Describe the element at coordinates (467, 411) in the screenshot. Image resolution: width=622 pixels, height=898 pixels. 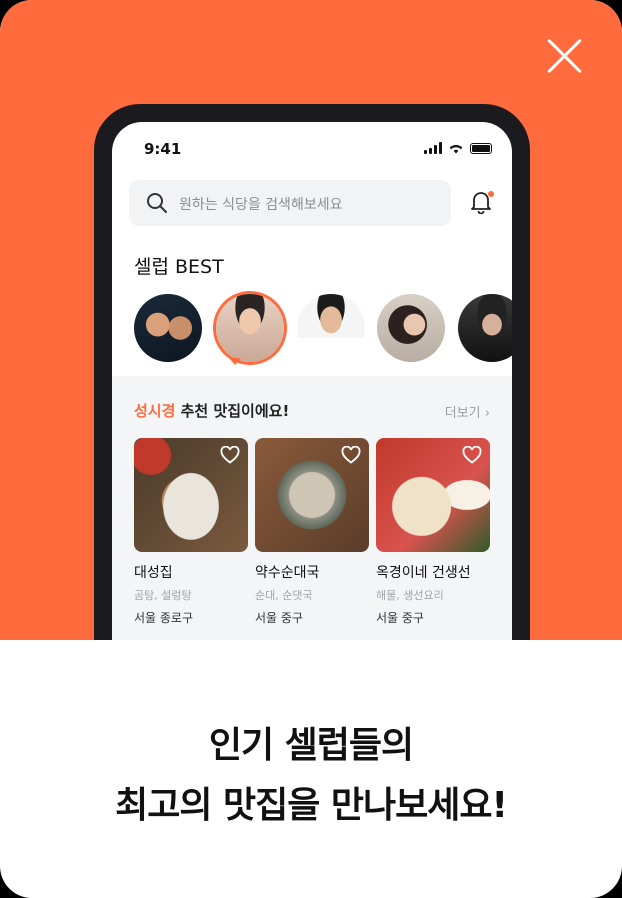
I see `more-link: 더보기 ›` at that location.